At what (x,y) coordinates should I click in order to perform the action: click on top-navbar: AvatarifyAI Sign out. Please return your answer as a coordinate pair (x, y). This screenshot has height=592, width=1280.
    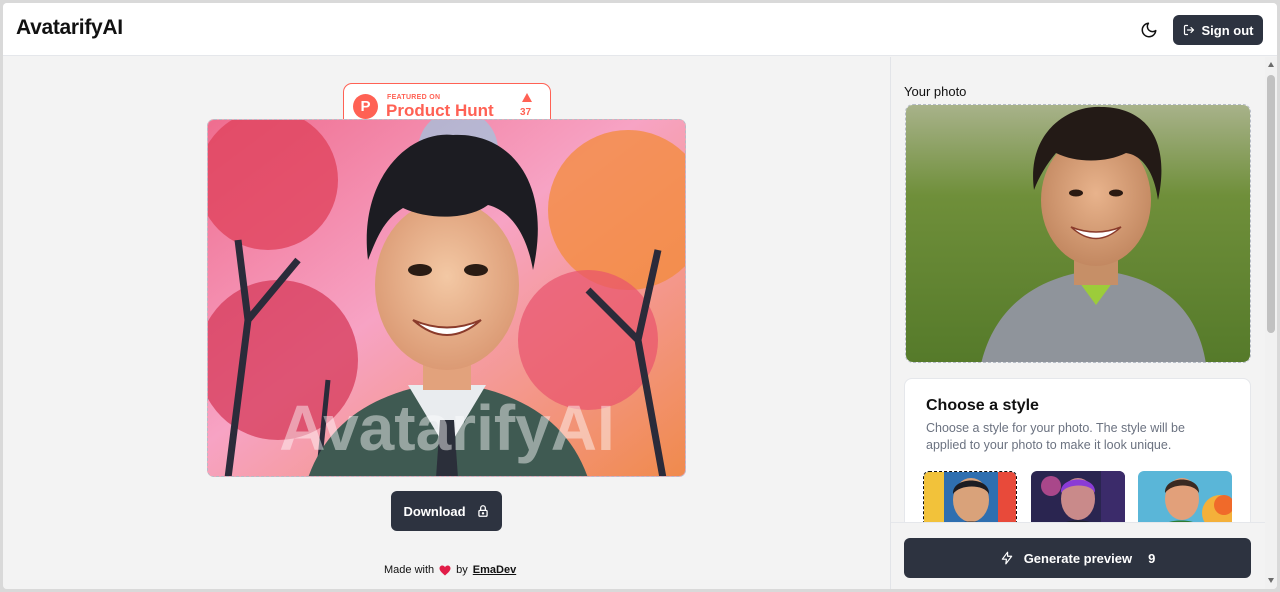
    Looking at the image, I should click on (640, 29).